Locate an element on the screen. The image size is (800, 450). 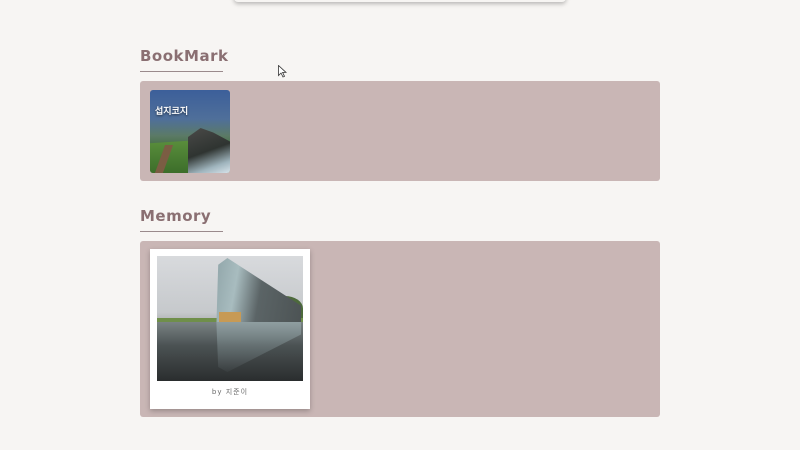
bookmark-card-label: 섭지코지 is located at coordinates (172, 112).